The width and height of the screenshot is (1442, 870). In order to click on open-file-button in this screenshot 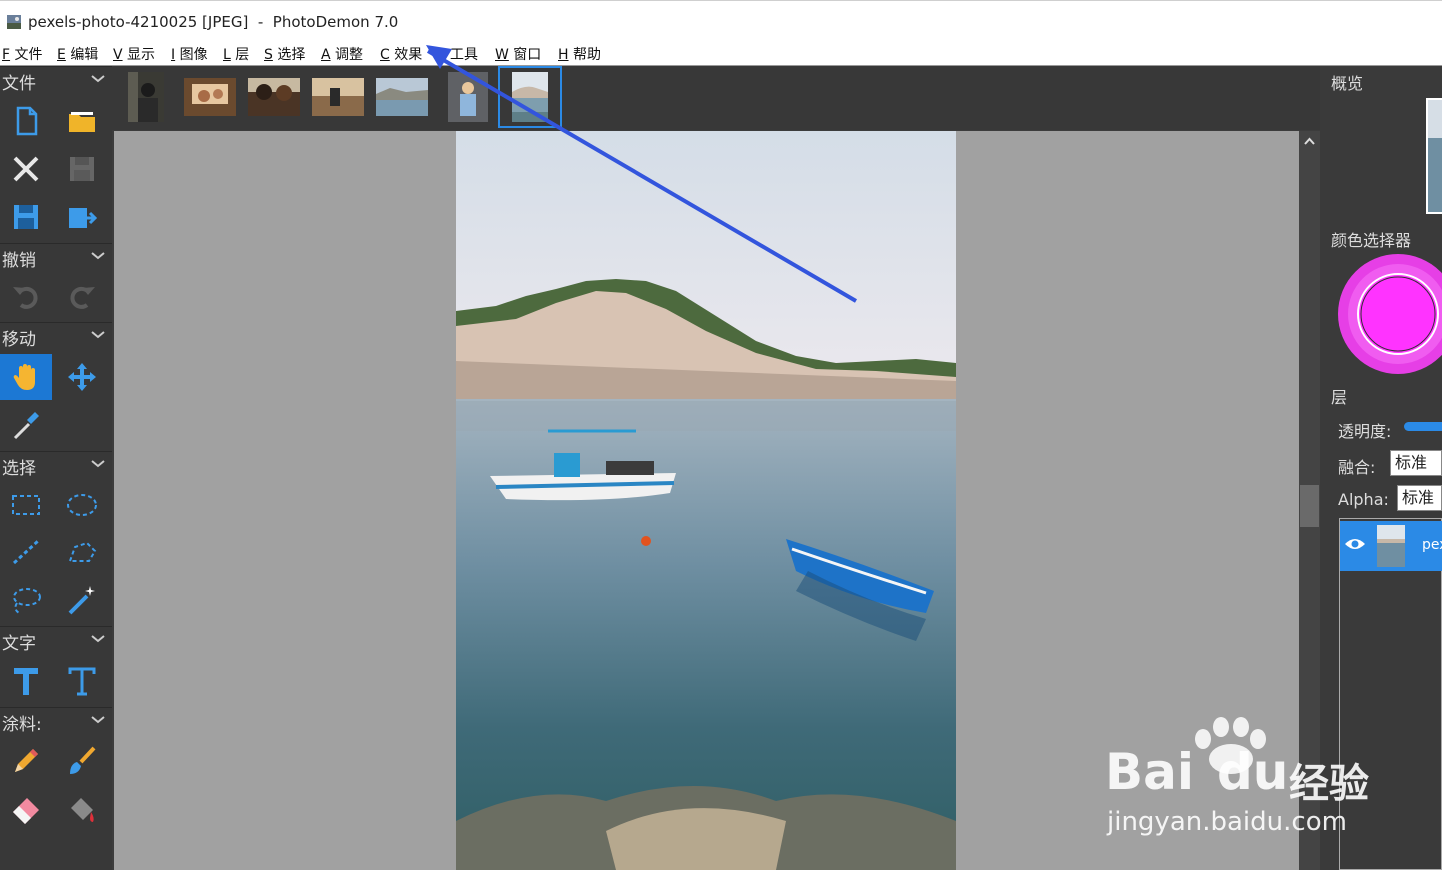, I will do `click(82, 121)`.